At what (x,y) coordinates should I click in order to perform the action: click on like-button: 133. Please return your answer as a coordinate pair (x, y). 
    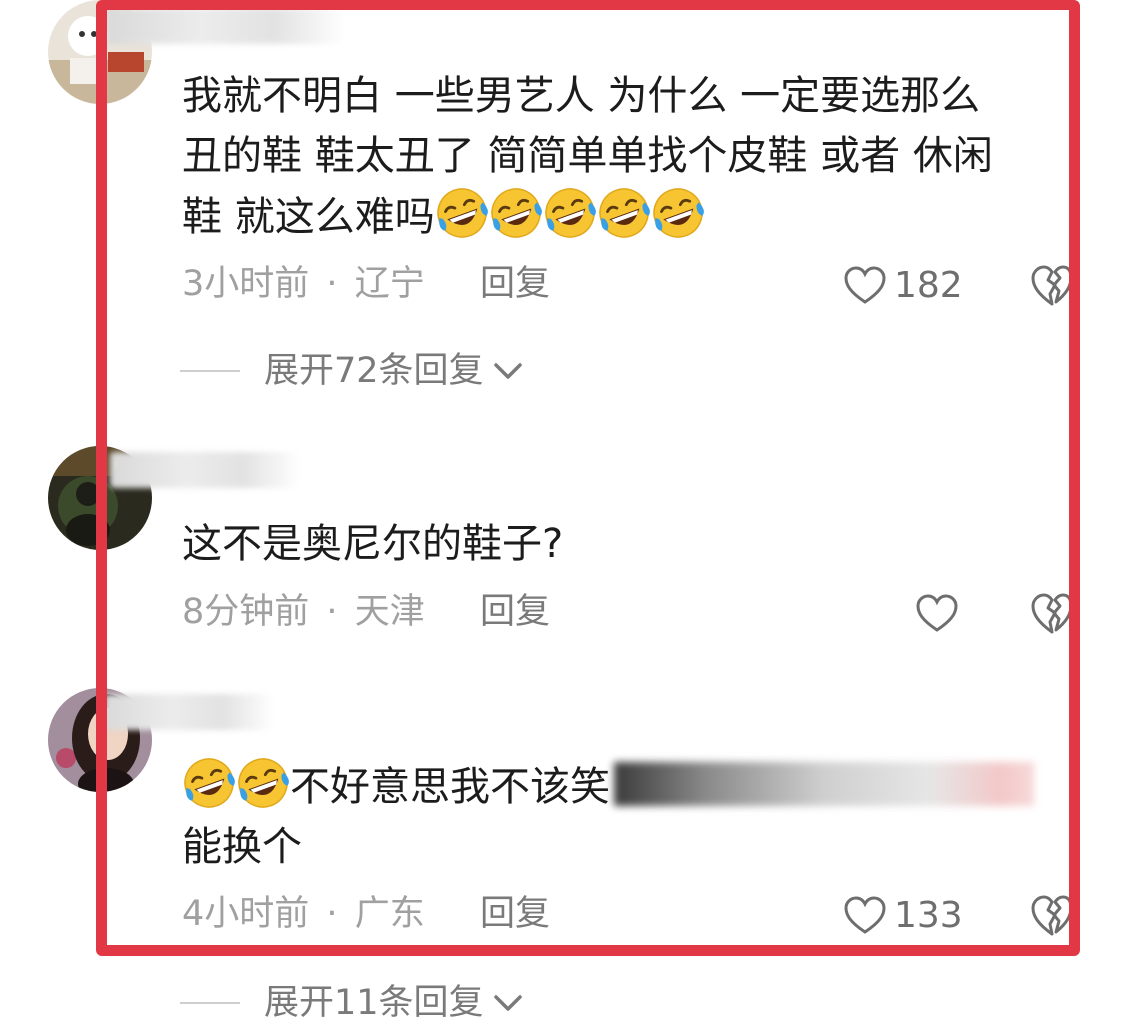
    Looking at the image, I should click on (903, 916).